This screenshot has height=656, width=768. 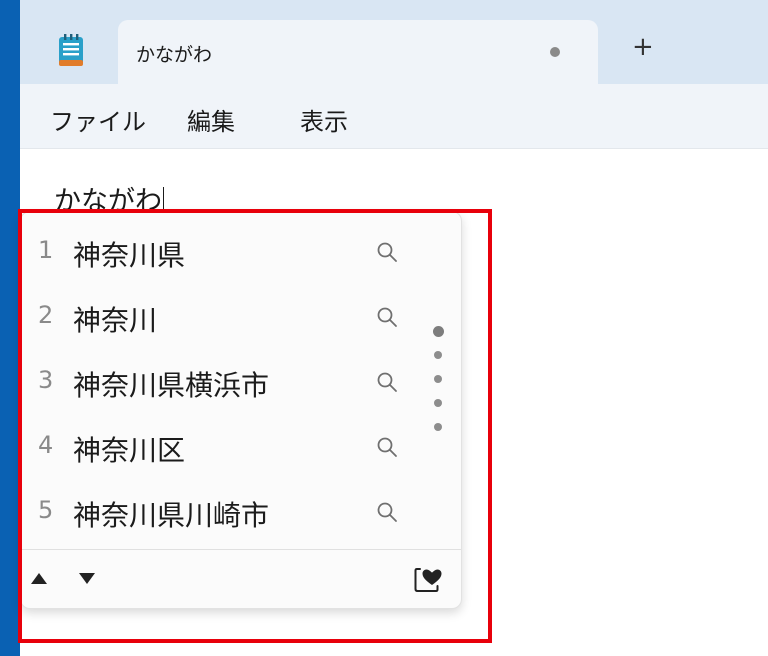 I want to click on divider, so click(x=241, y=549).